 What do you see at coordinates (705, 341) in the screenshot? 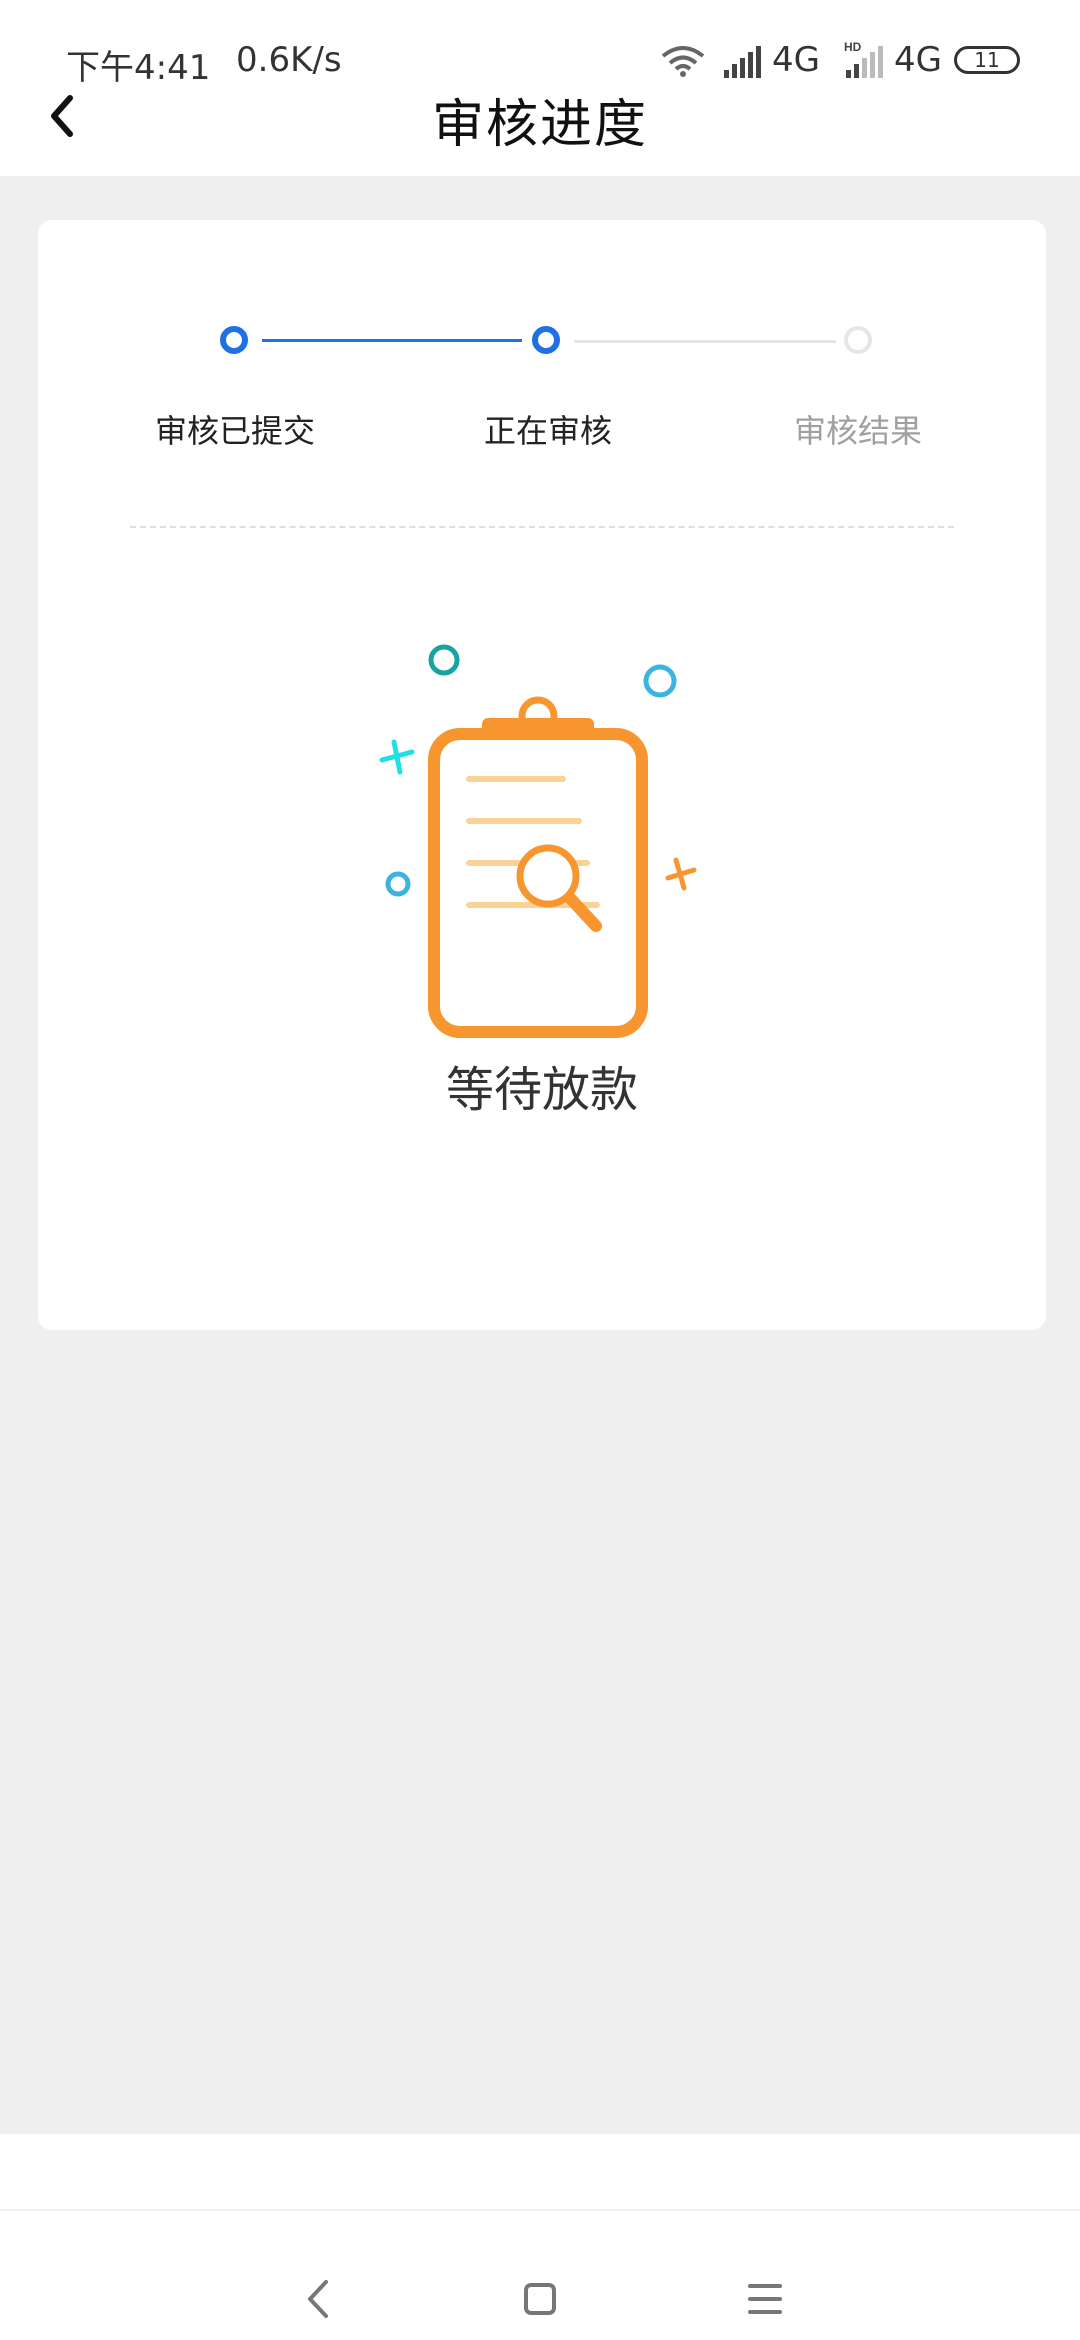
I see `step-line-pending` at bounding box center [705, 341].